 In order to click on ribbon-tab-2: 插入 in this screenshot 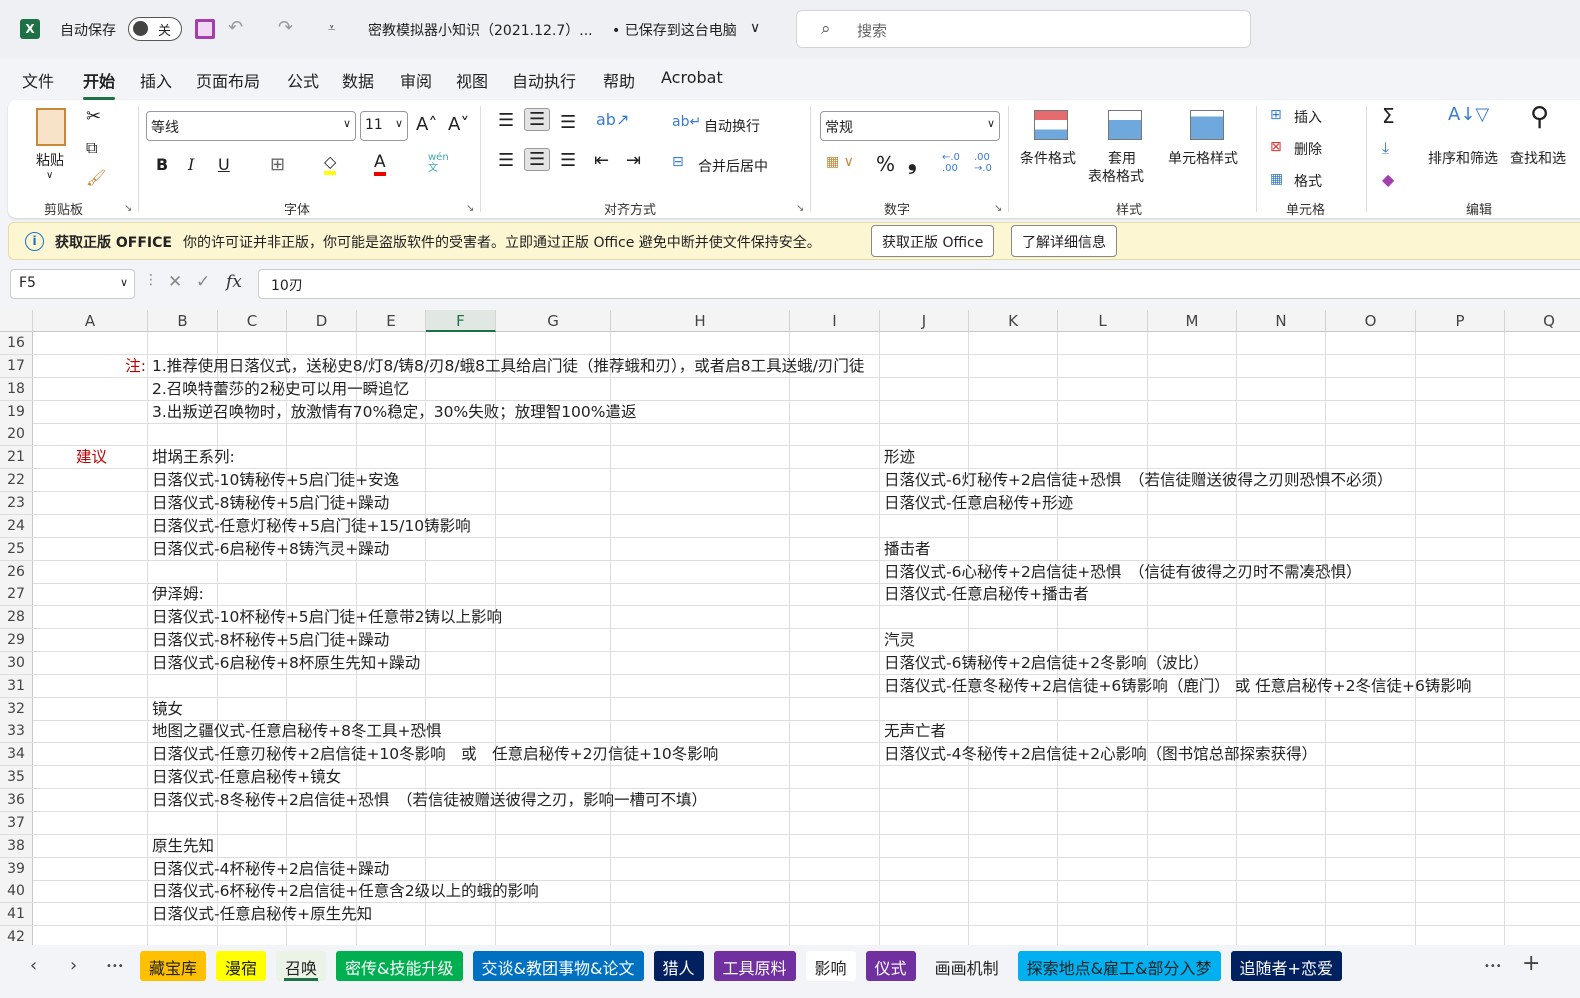, I will do `click(156, 80)`.